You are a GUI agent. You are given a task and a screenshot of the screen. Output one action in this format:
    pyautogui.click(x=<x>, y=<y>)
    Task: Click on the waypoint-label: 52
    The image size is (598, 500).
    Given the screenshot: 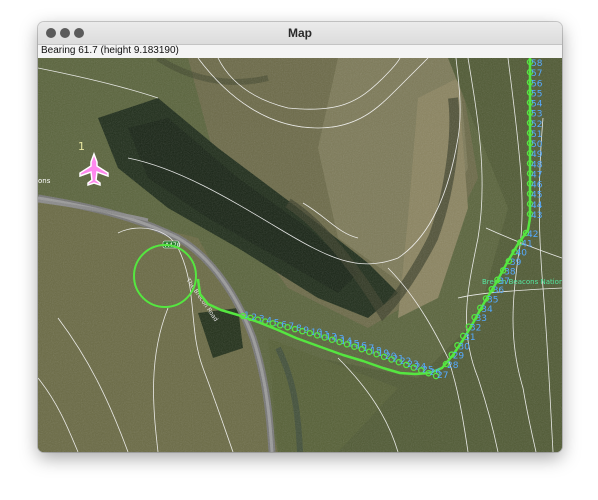 What is the action you would take?
    pyautogui.click(x=536, y=125)
    